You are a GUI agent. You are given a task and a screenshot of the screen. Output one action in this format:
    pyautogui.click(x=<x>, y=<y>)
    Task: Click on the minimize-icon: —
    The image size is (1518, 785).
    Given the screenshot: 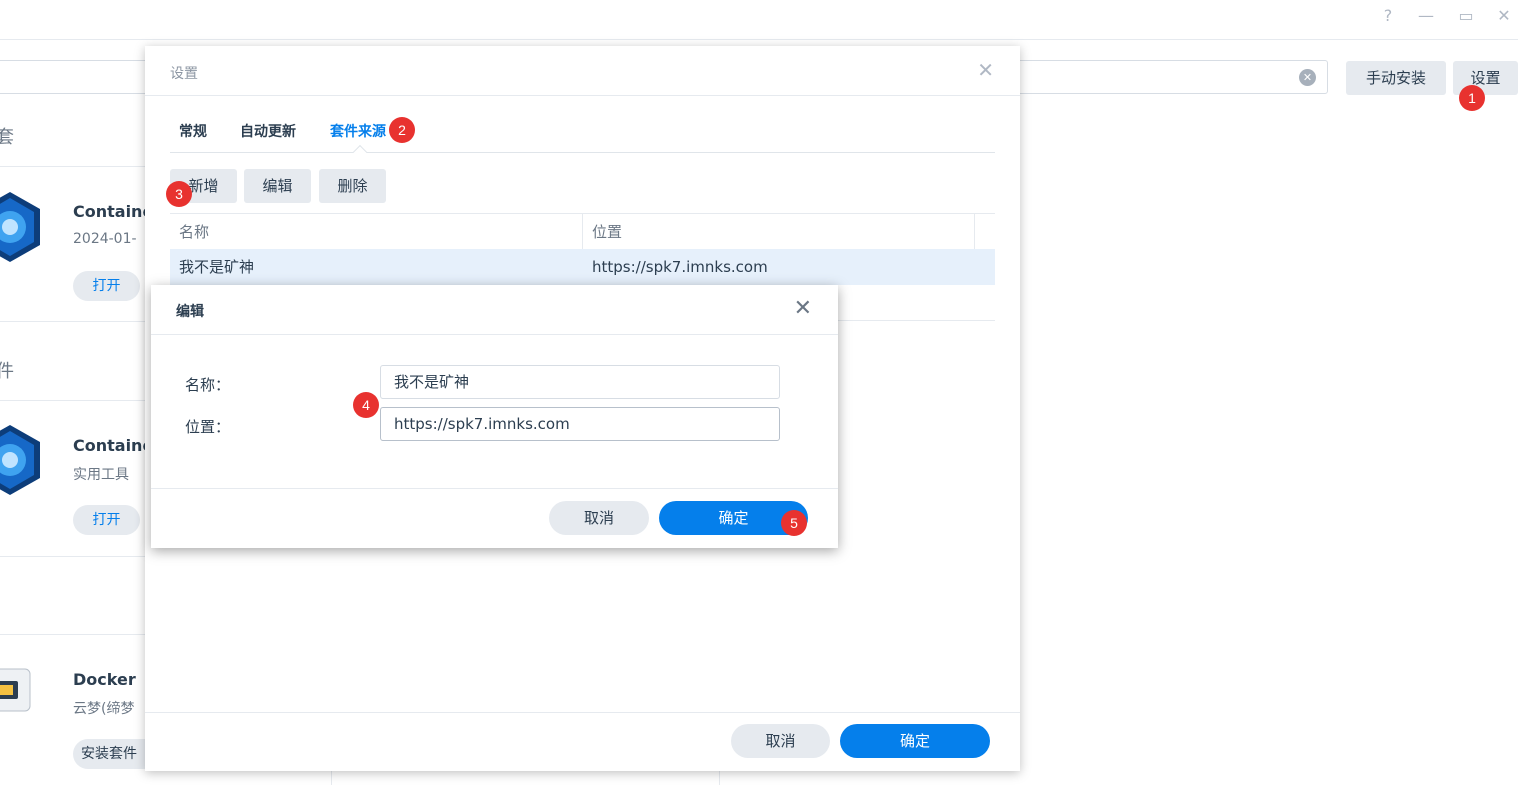 What is the action you would take?
    pyautogui.click(x=1426, y=16)
    